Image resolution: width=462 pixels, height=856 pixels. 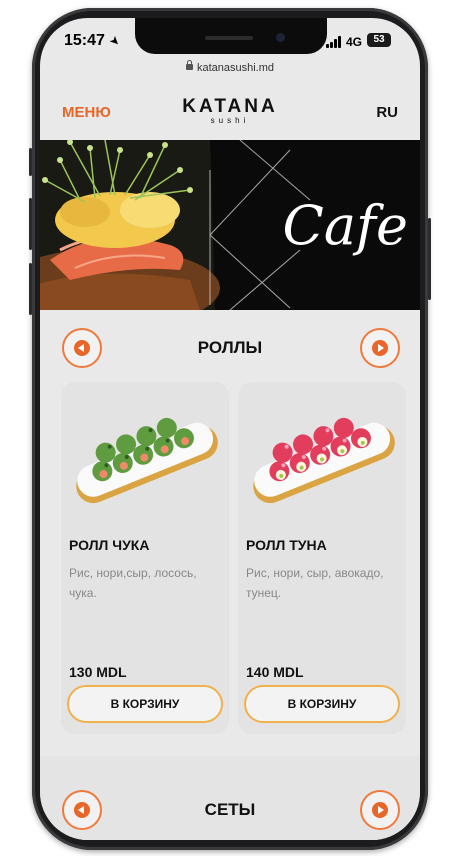 What do you see at coordinates (286, 545) in the screenshot?
I see `product-name: РОЛЛ ТУНА` at bounding box center [286, 545].